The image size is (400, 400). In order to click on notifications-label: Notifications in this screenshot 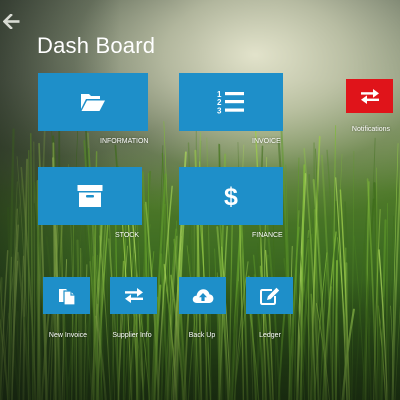, I will do `click(371, 129)`.